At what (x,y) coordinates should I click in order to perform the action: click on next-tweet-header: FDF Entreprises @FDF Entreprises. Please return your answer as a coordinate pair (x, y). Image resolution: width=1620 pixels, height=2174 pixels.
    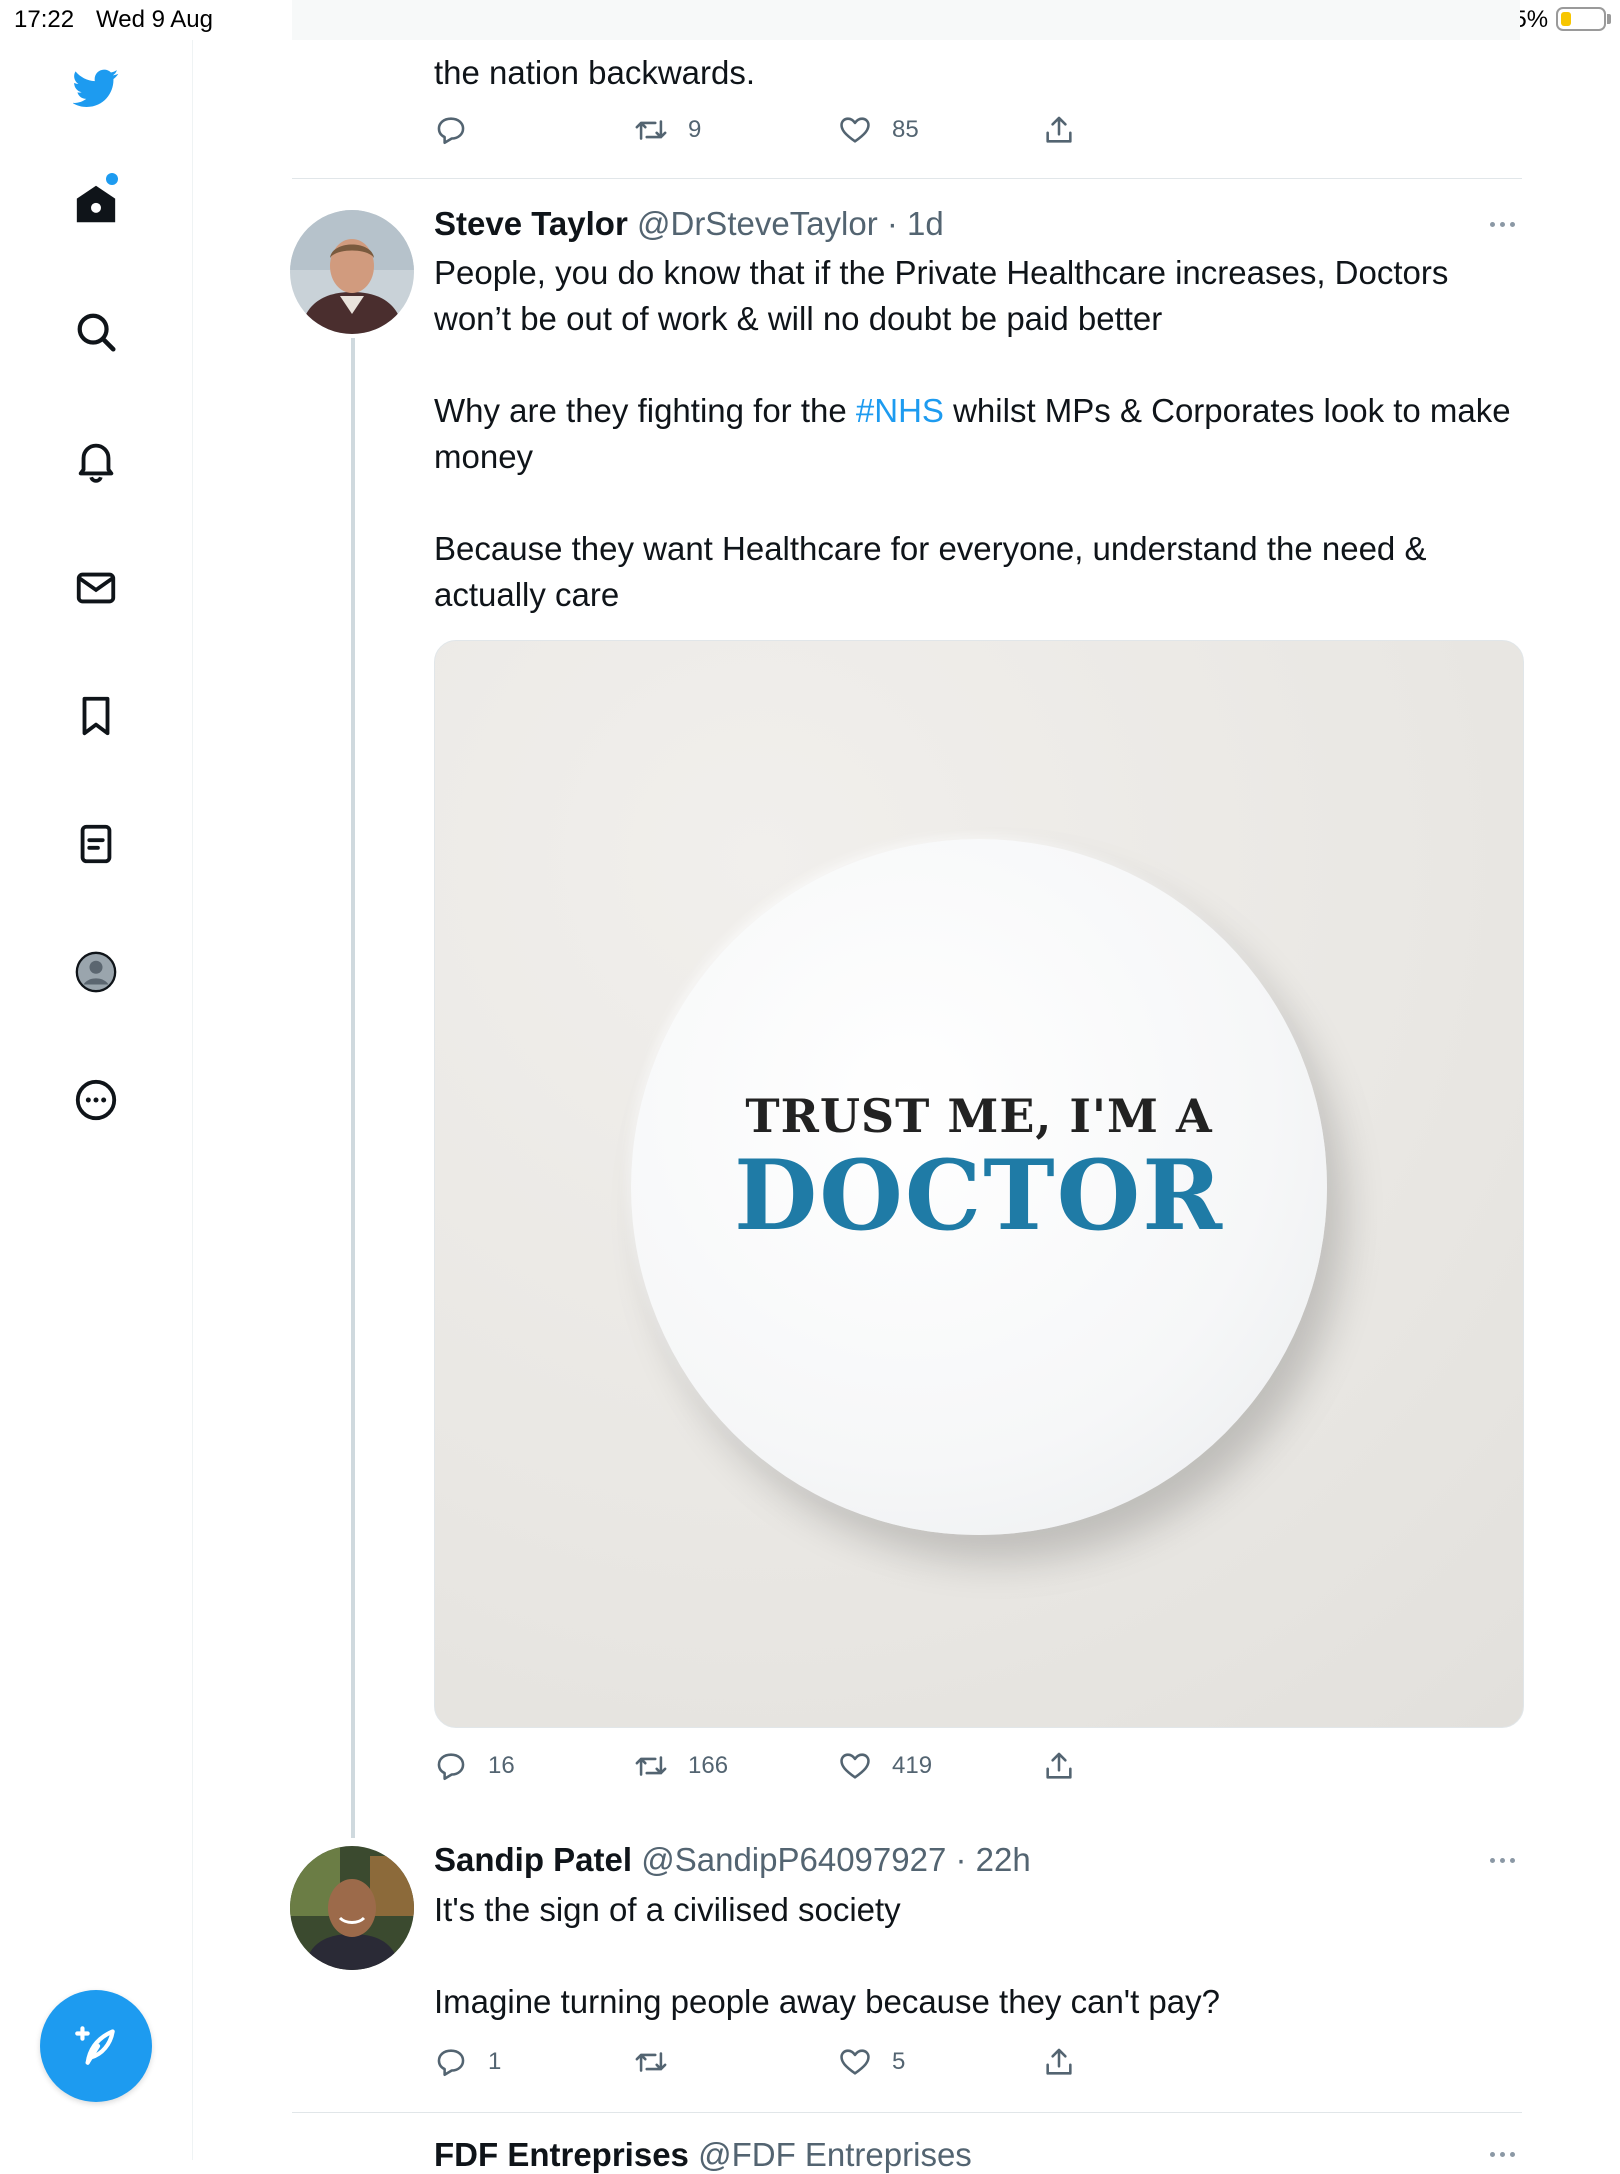
    Looking at the image, I should click on (703, 2155).